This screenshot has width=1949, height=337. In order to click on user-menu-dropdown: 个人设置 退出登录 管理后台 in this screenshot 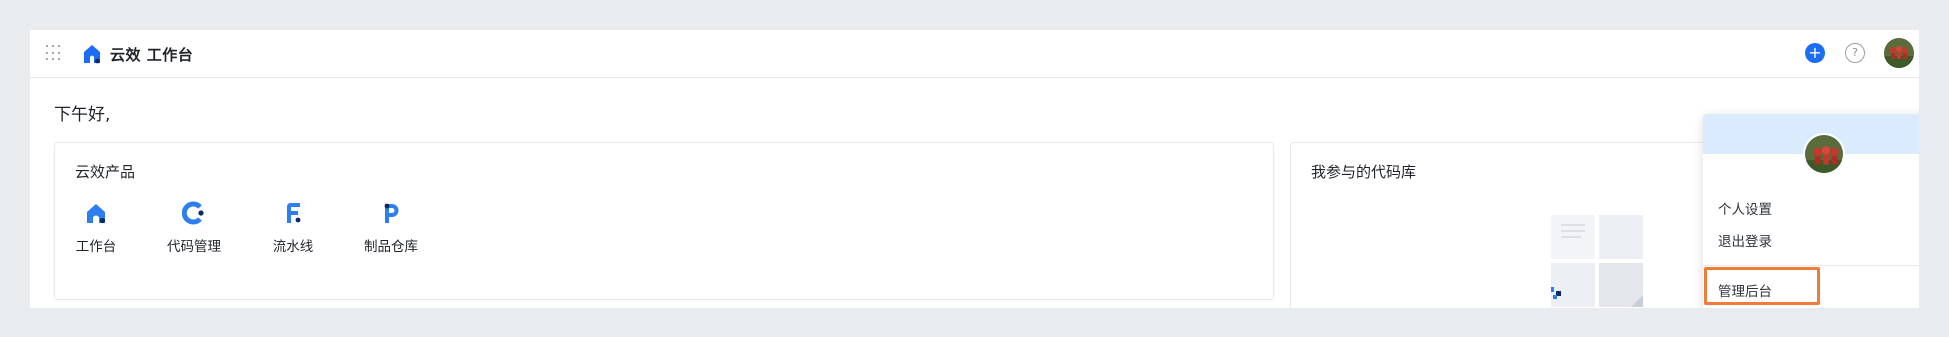, I will do `click(1811, 211)`.